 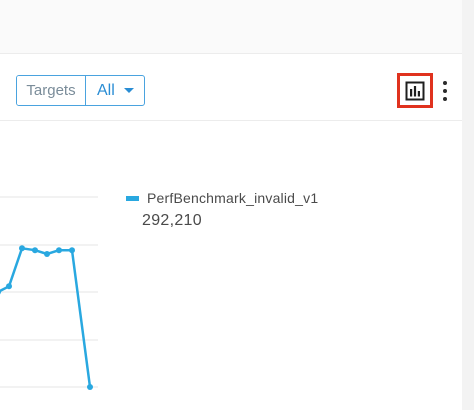 What do you see at coordinates (106, 90) in the screenshot?
I see `targets-filter-value: All` at bounding box center [106, 90].